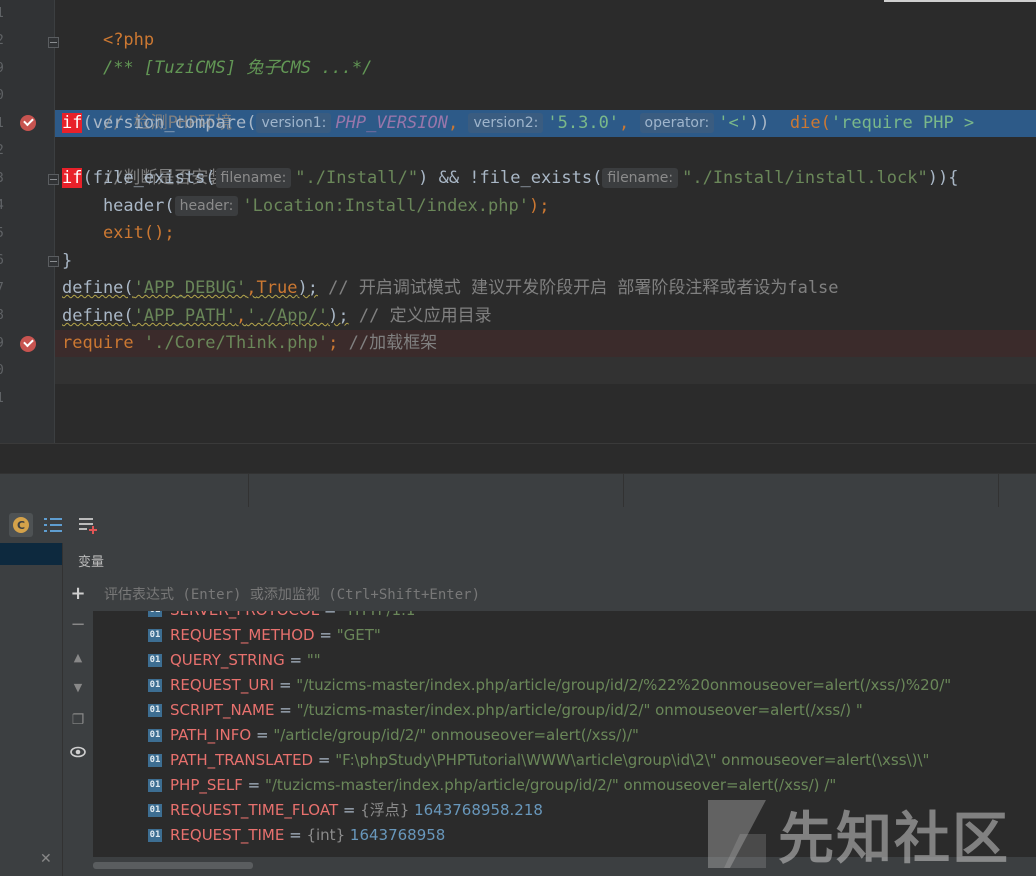  Describe the element at coordinates (185, 316) in the screenshot. I see `string: 'APP_PATH'` at that location.